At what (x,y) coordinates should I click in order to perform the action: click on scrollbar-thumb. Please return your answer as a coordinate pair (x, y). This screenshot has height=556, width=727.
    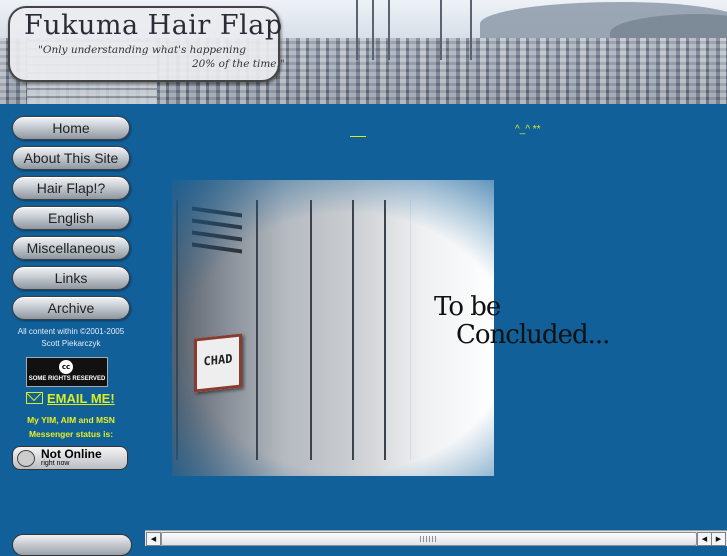
    Looking at the image, I should click on (429, 539).